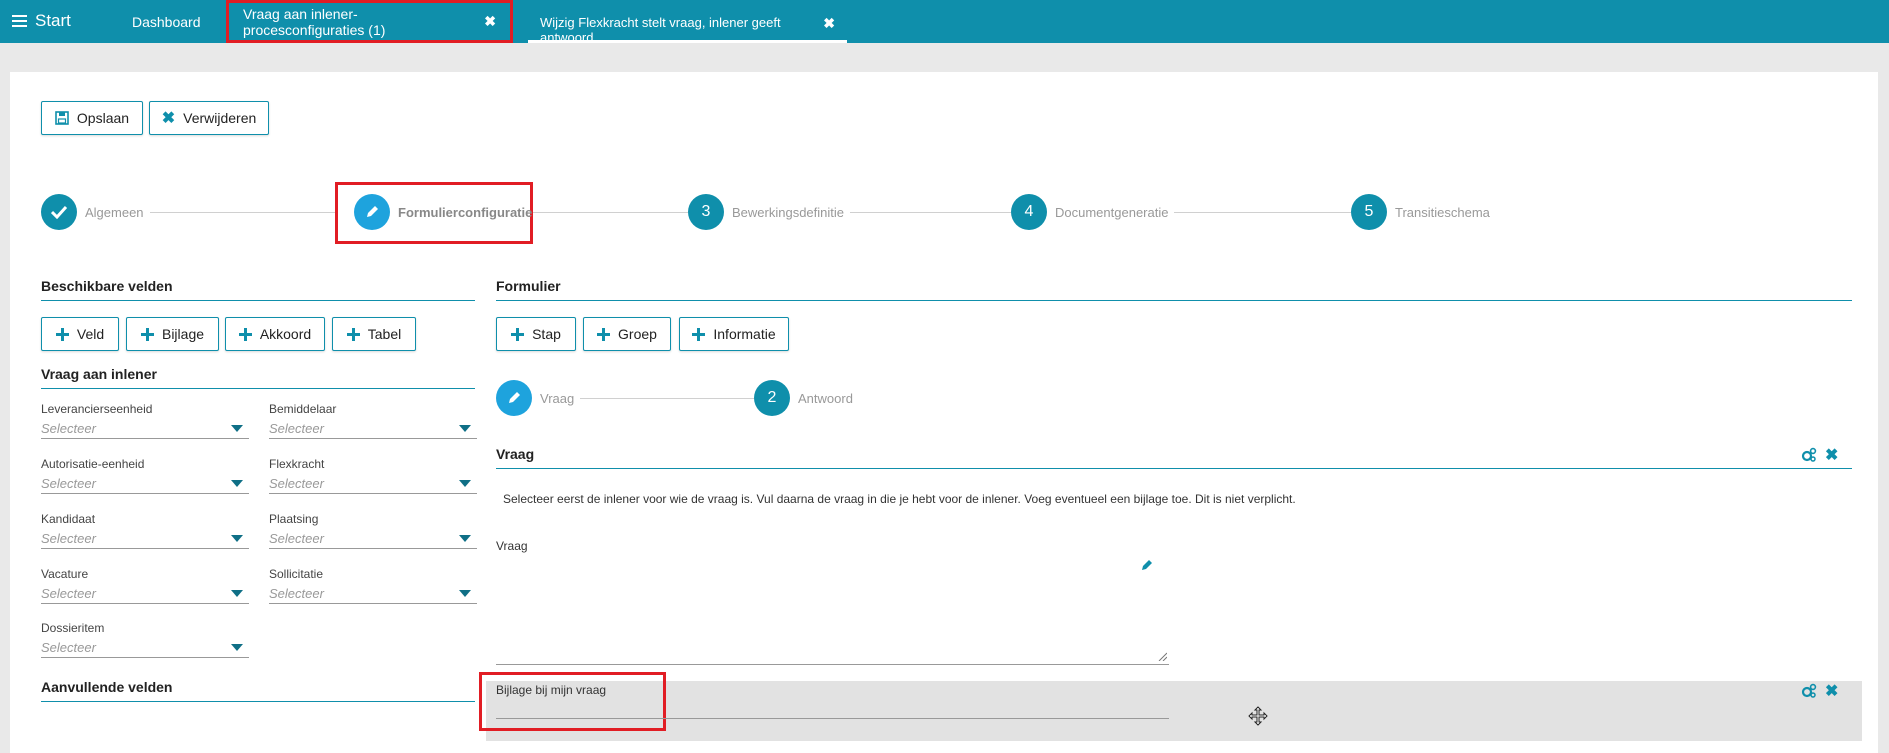 This screenshot has width=1889, height=753. I want to click on add-groep-button: Groep, so click(627, 334).